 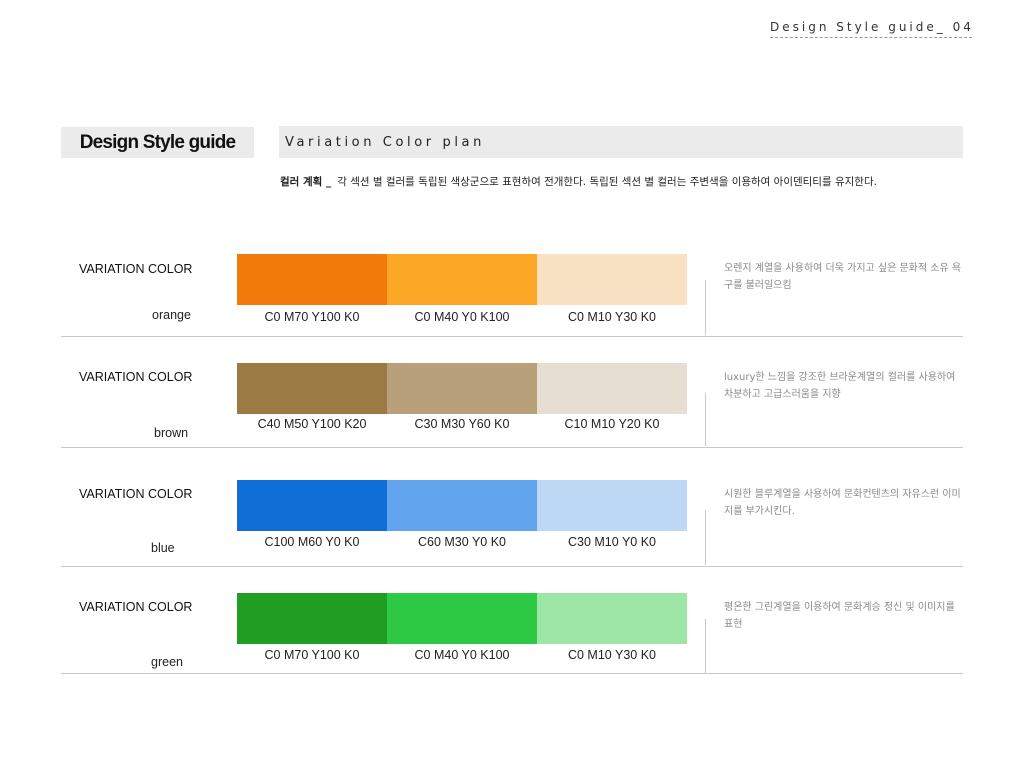 What do you see at coordinates (839, 616) in the screenshot?
I see `section-description: 평온한 그린계열을 이용하여 문화계승 정신 및 이미지를 표현` at bounding box center [839, 616].